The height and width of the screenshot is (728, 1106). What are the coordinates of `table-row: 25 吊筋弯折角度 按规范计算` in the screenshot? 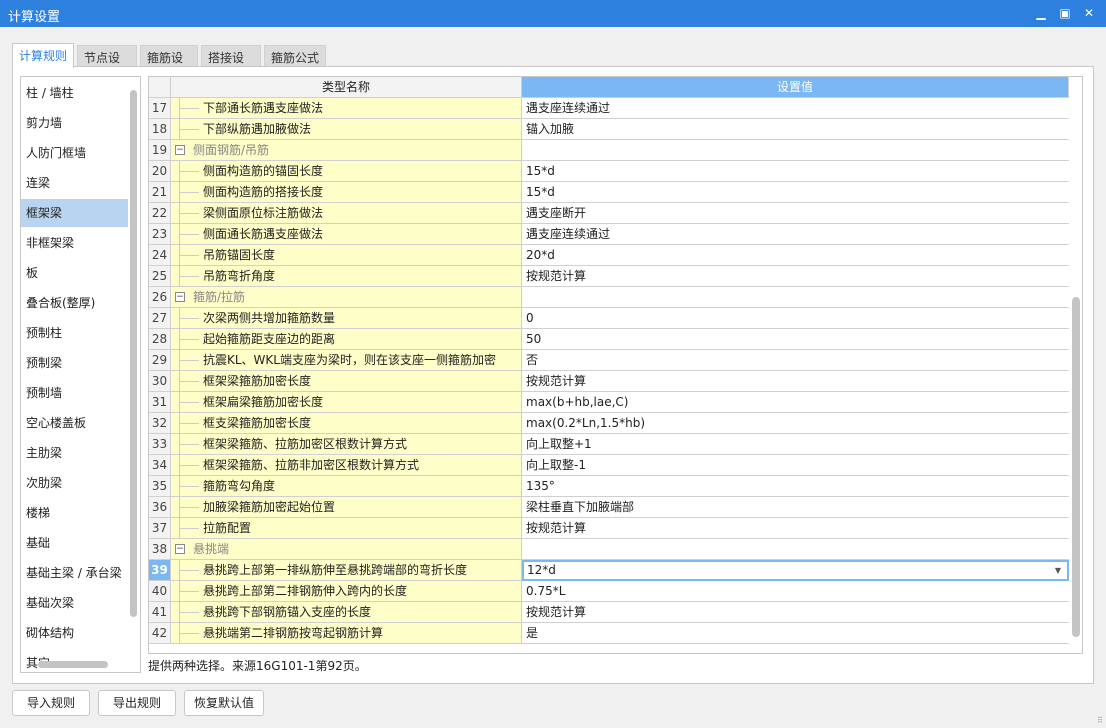 It's located at (609, 276).